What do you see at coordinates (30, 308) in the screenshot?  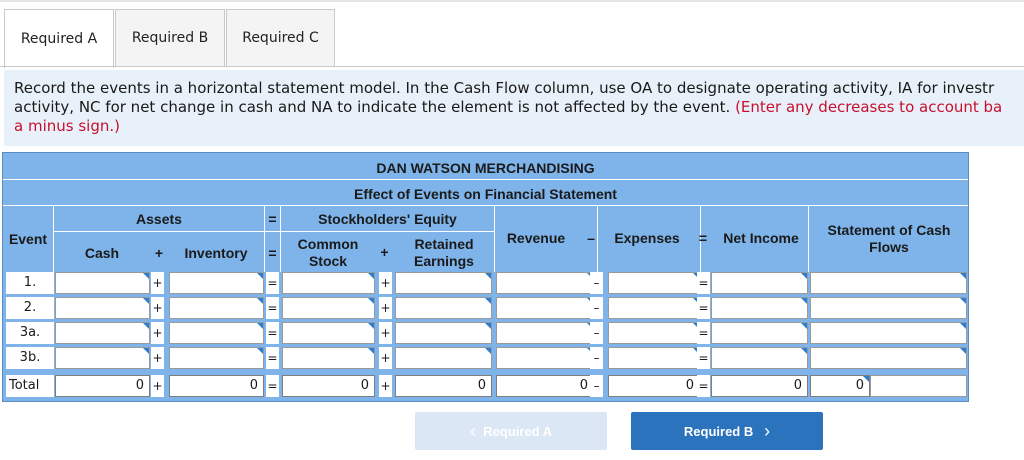 I see `event-label: 2.` at bounding box center [30, 308].